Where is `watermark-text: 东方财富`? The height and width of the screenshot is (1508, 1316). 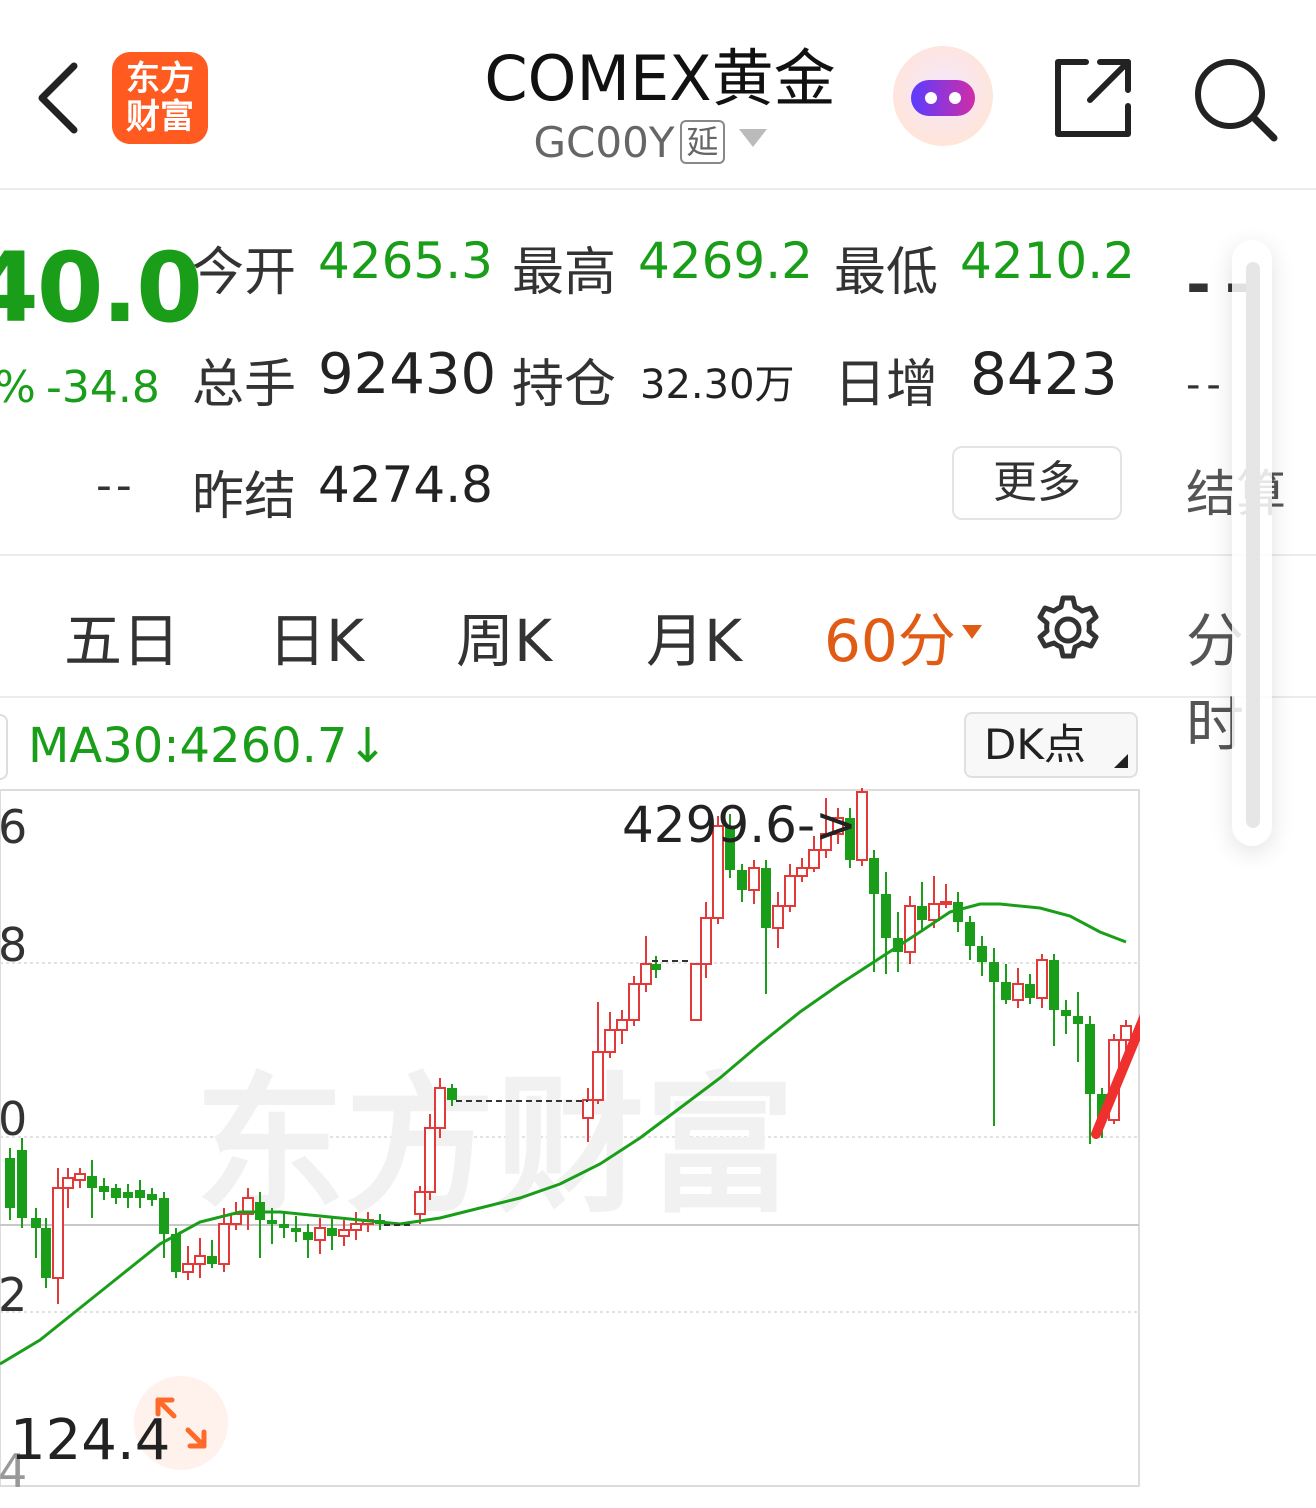 watermark-text: 东方财富 is located at coordinates (495, 1147).